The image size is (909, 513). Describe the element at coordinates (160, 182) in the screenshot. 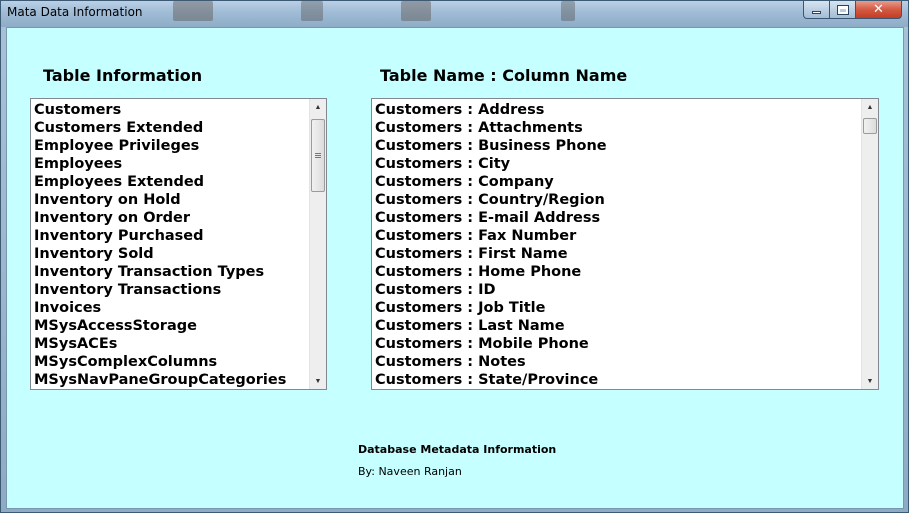

I see `list-item: Employees Extended` at that location.